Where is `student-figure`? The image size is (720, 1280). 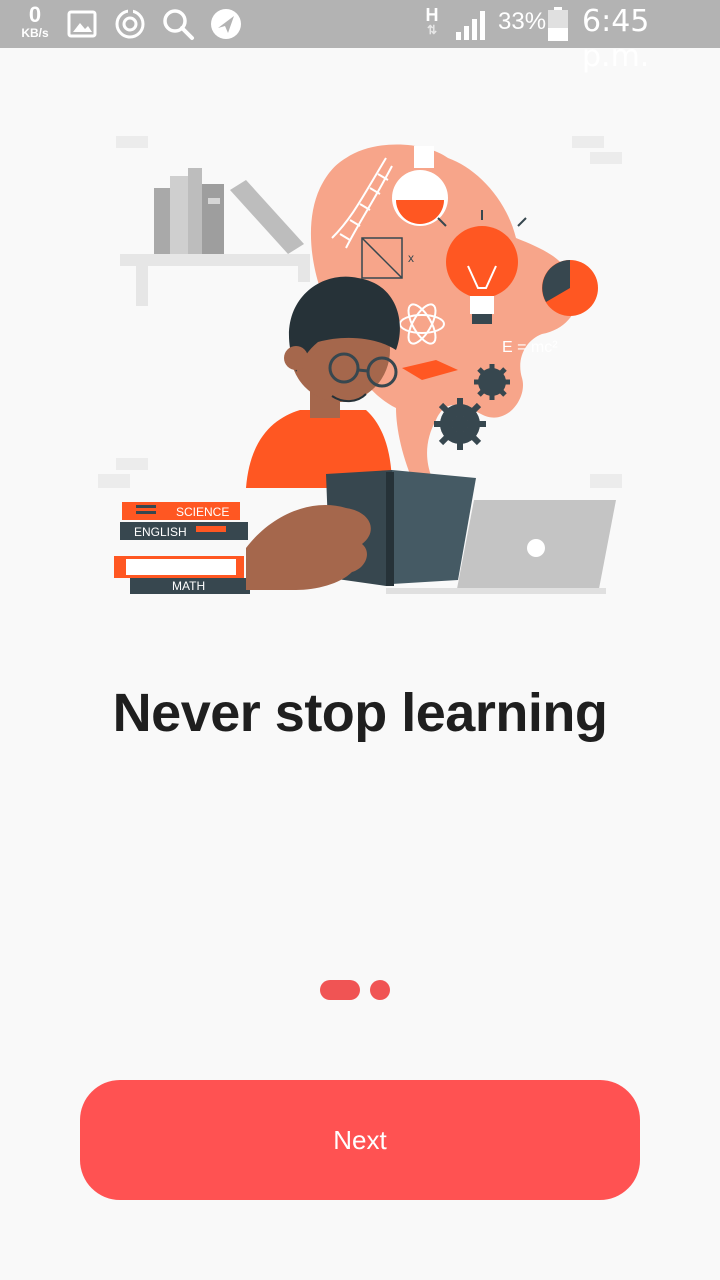 student-figure is located at coordinates (323, 382).